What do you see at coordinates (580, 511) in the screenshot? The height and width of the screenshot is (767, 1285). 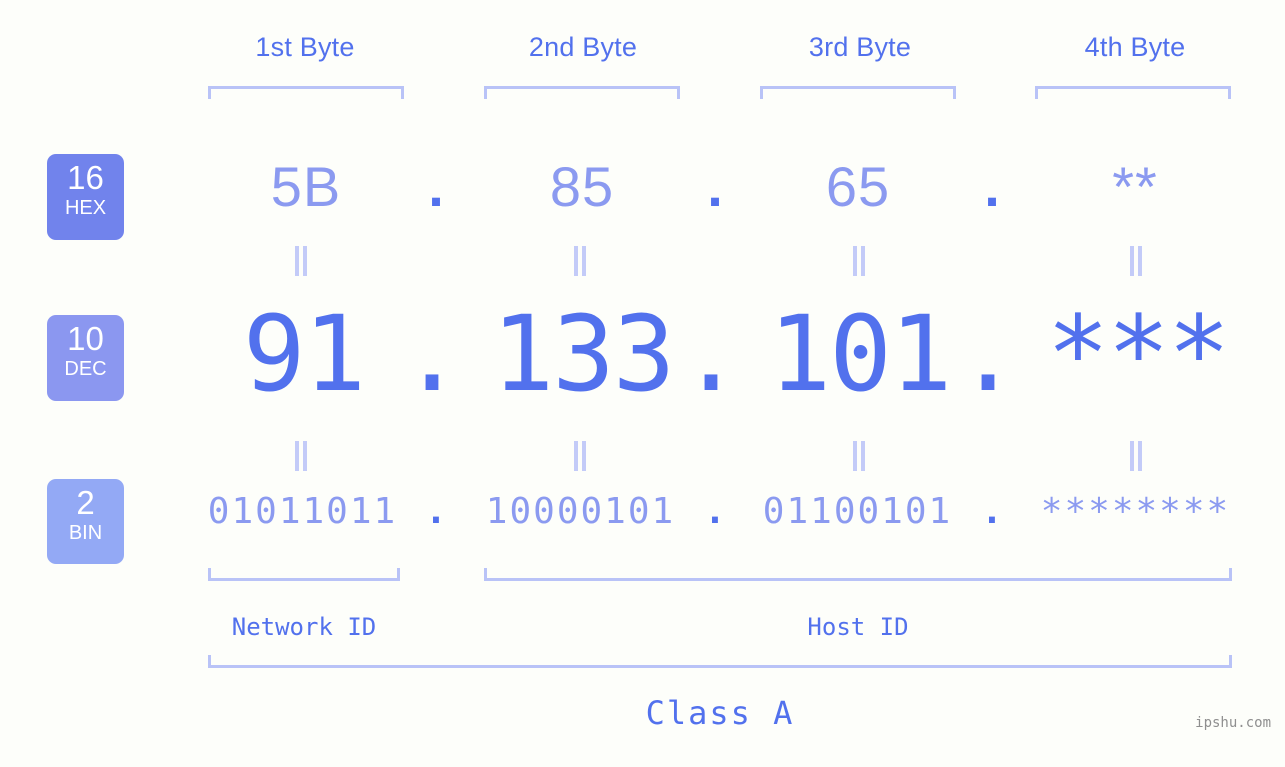 I see `bin-byte-2-value: 10000101` at bounding box center [580, 511].